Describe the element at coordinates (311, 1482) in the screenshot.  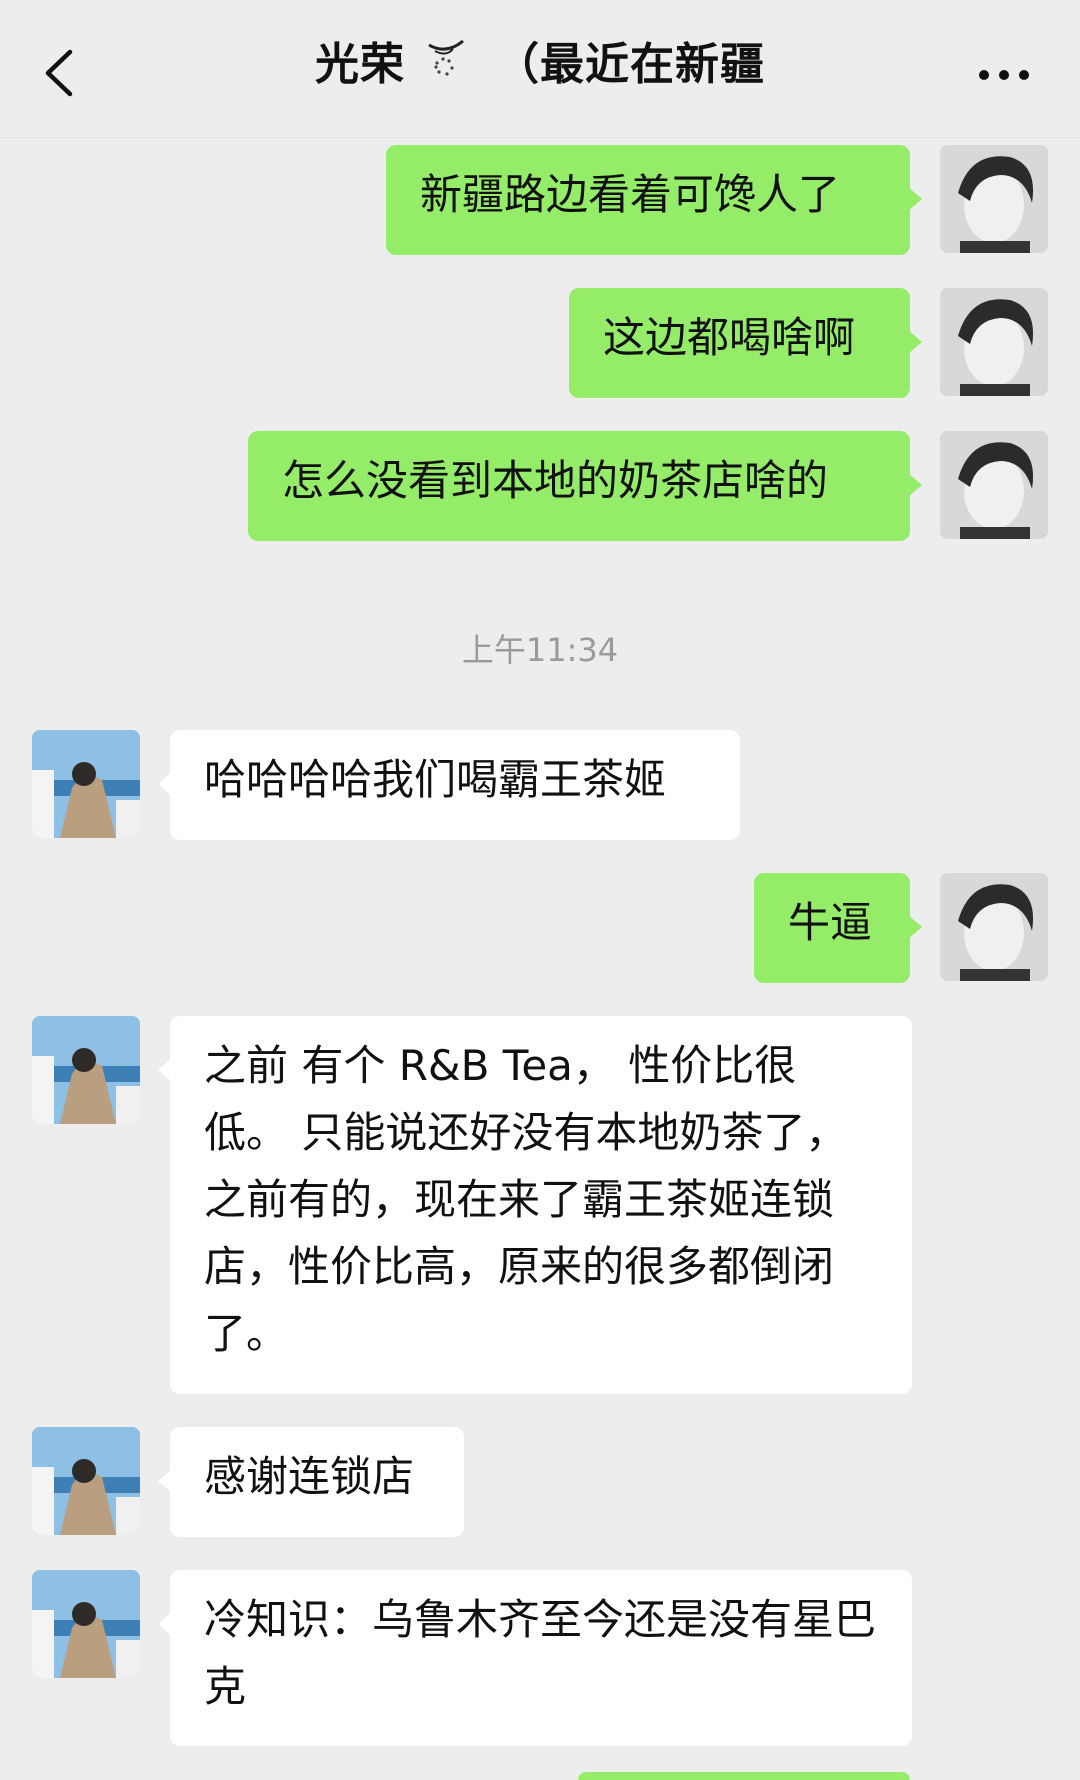
I see `message-bubble-received: 感谢连锁店` at that location.